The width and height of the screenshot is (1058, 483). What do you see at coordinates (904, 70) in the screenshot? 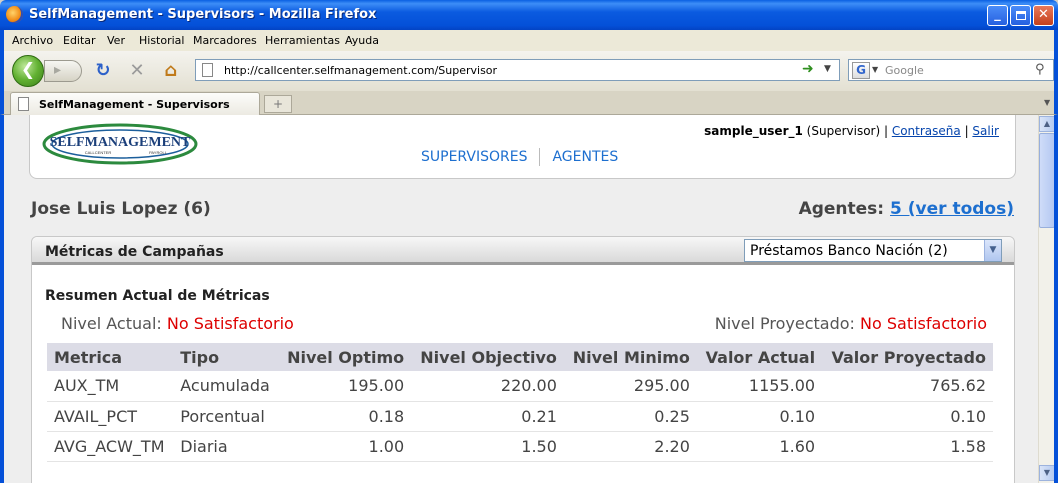
I see `search-input: Google` at bounding box center [904, 70].